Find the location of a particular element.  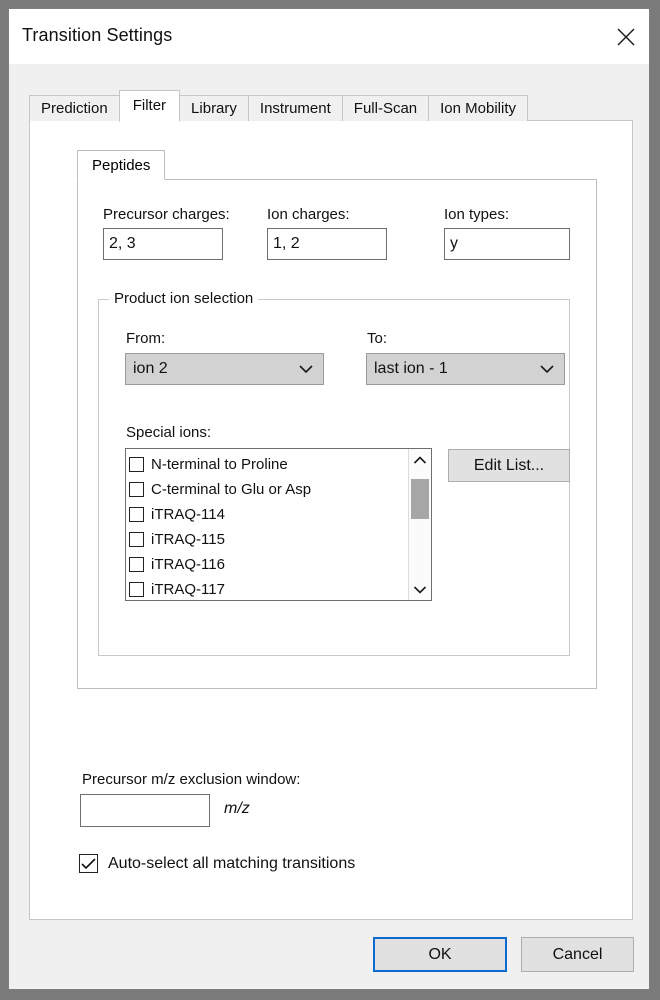

scroll-up-icon is located at coordinates (420, 460).